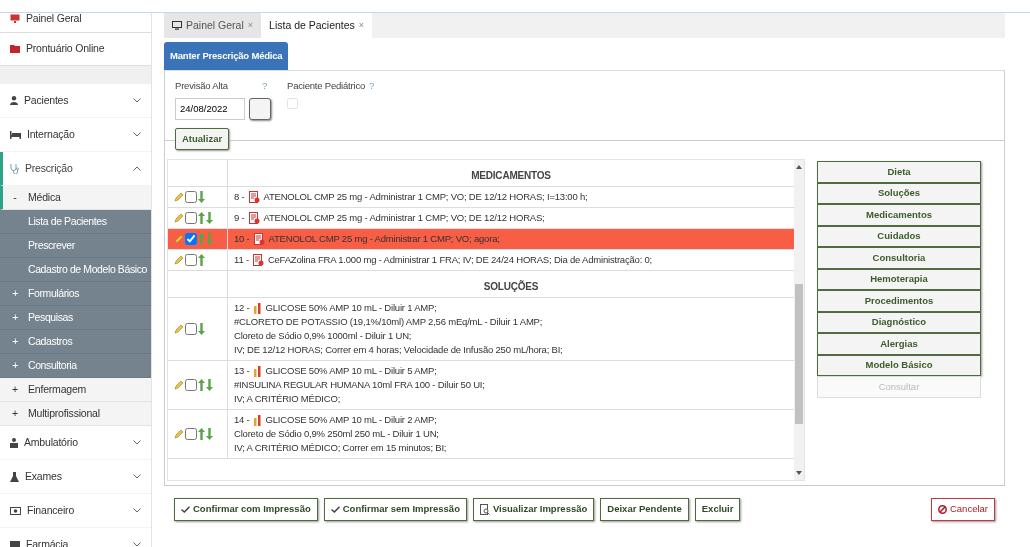 This screenshot has height=547, width=1030. I want to click on table-row: 11 - CeFAZolina FRA 1.000 mg - Administrar 1 FRA; IV; DE 24/24 HORAS; Dia de Administração: 0;, so click(481, 261).